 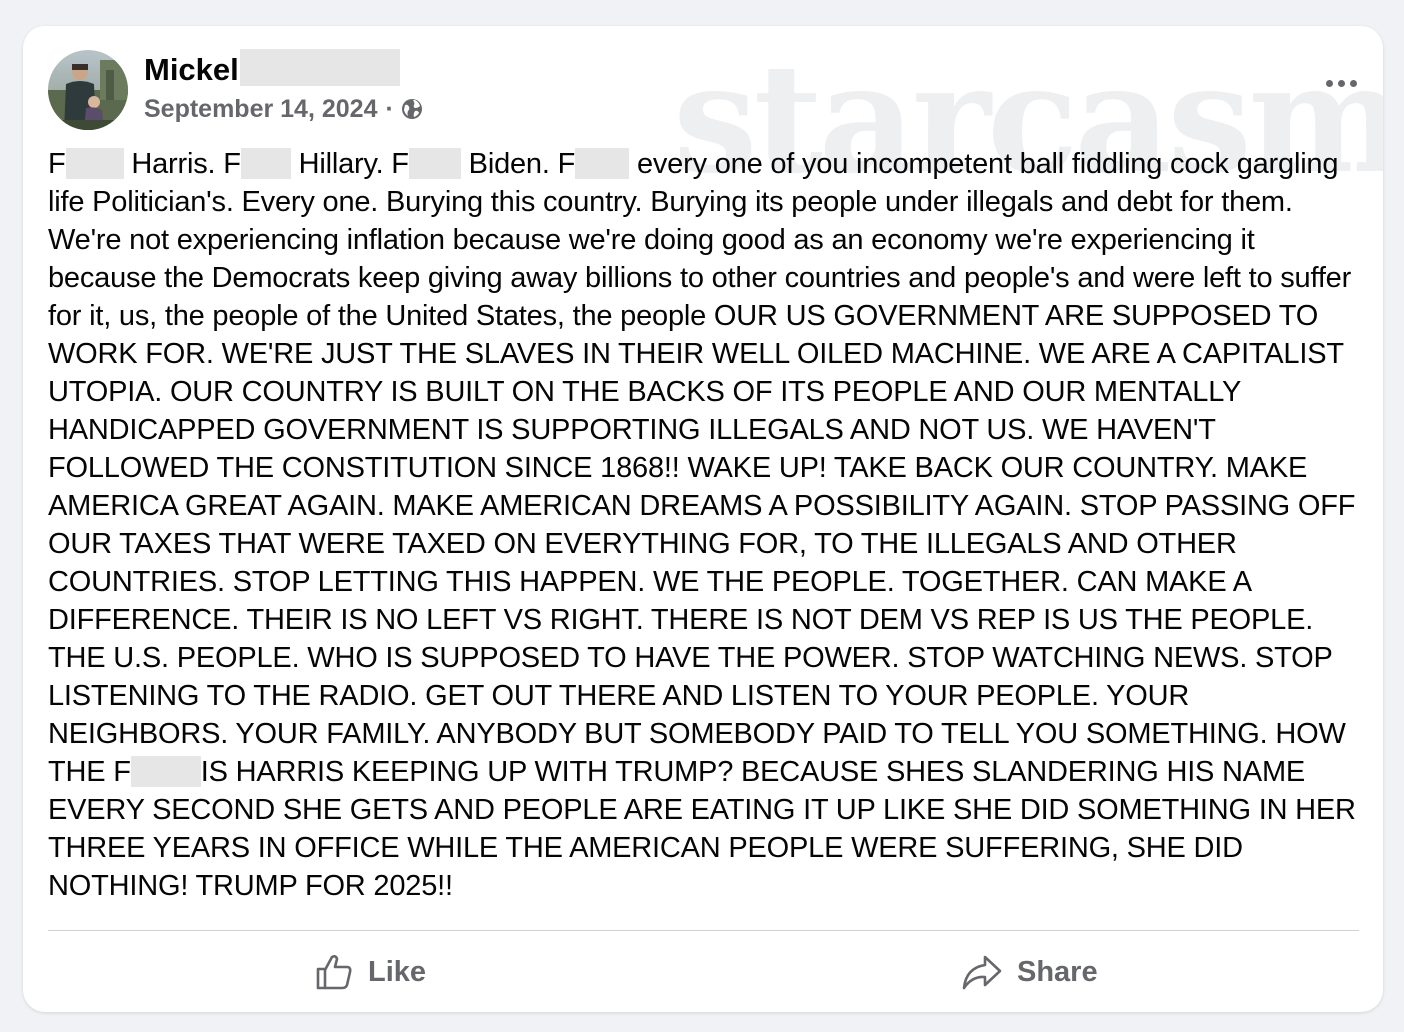 I want to click on post-text-segment: Biden. F, so click(x=518, y=164).